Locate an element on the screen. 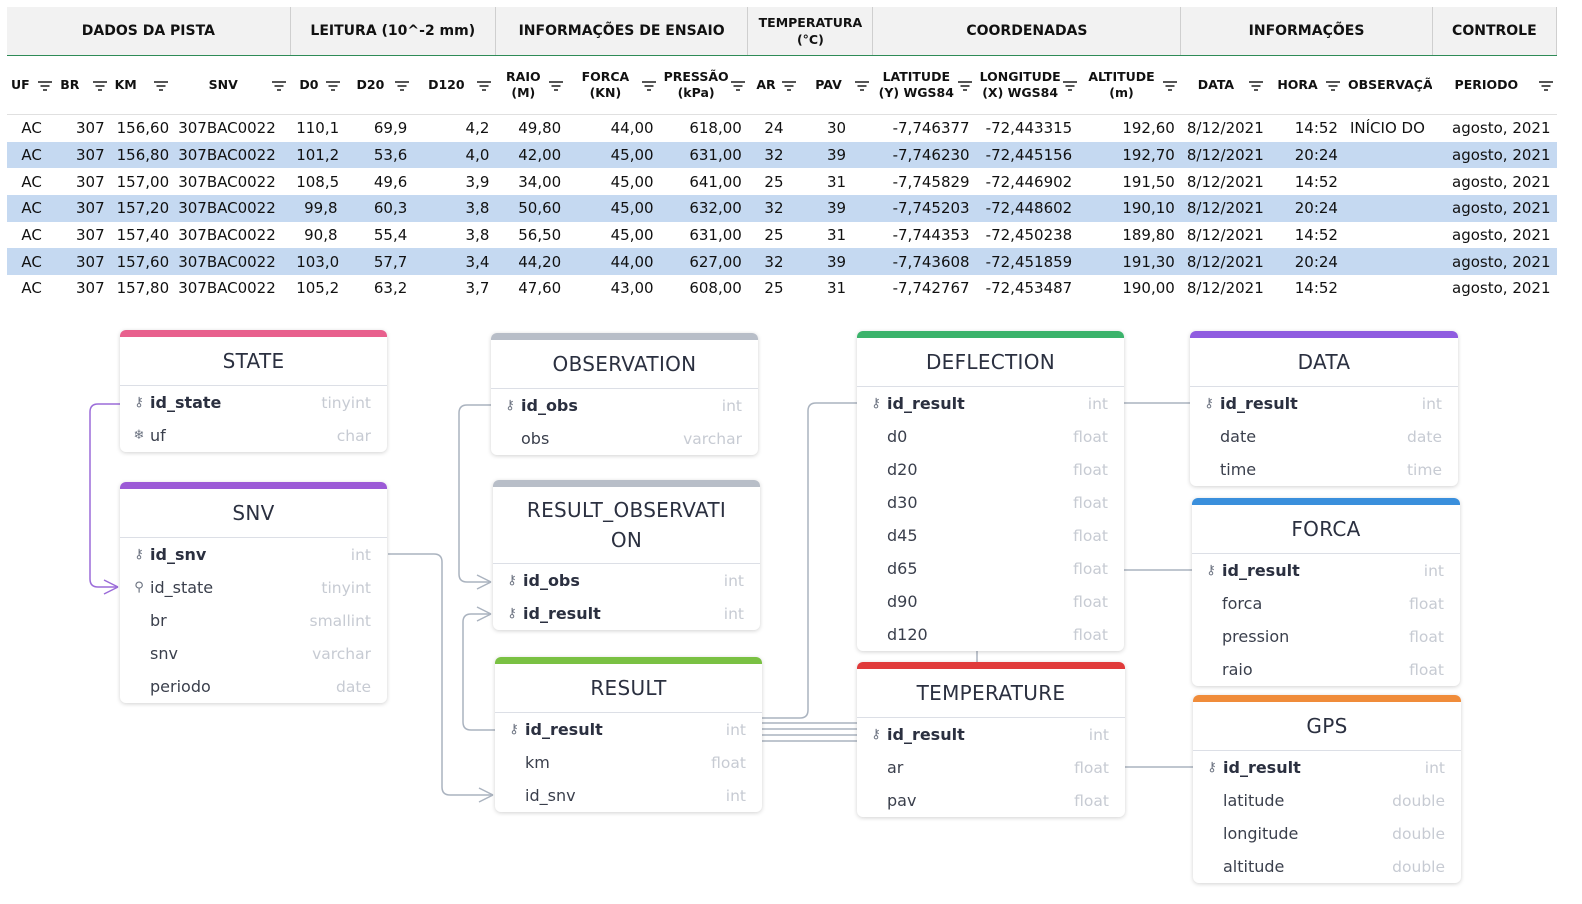 Image resolution: width=1582 pixels, height=904 pixels. field-row: d20 float is located at coordinates (990, 469).